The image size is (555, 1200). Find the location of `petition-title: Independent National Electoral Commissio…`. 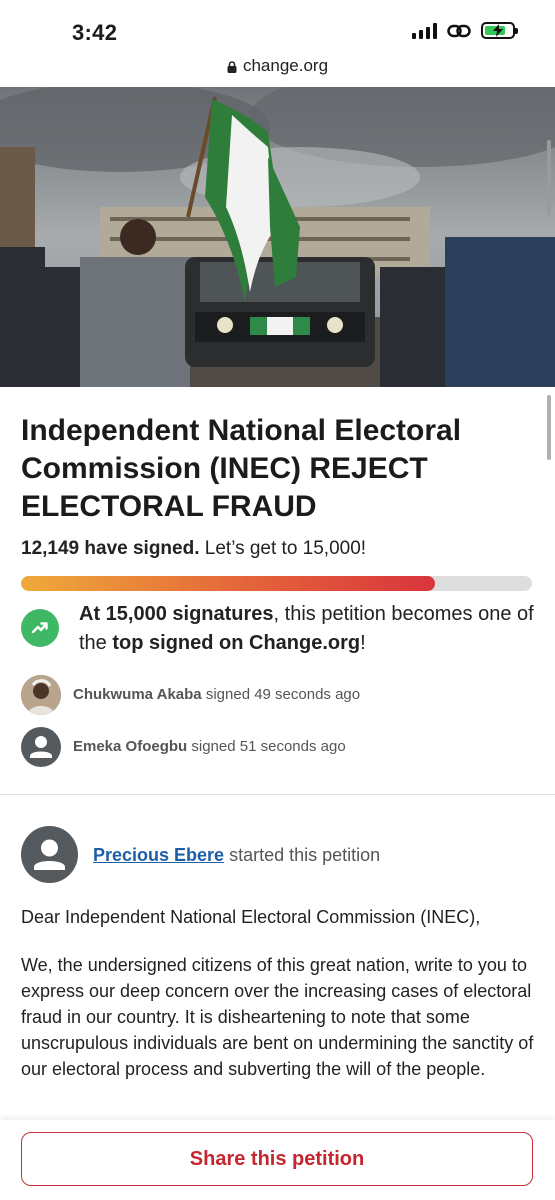

petition-title: Independent National Electoral Commissio… is located at coordinates (241, 468).